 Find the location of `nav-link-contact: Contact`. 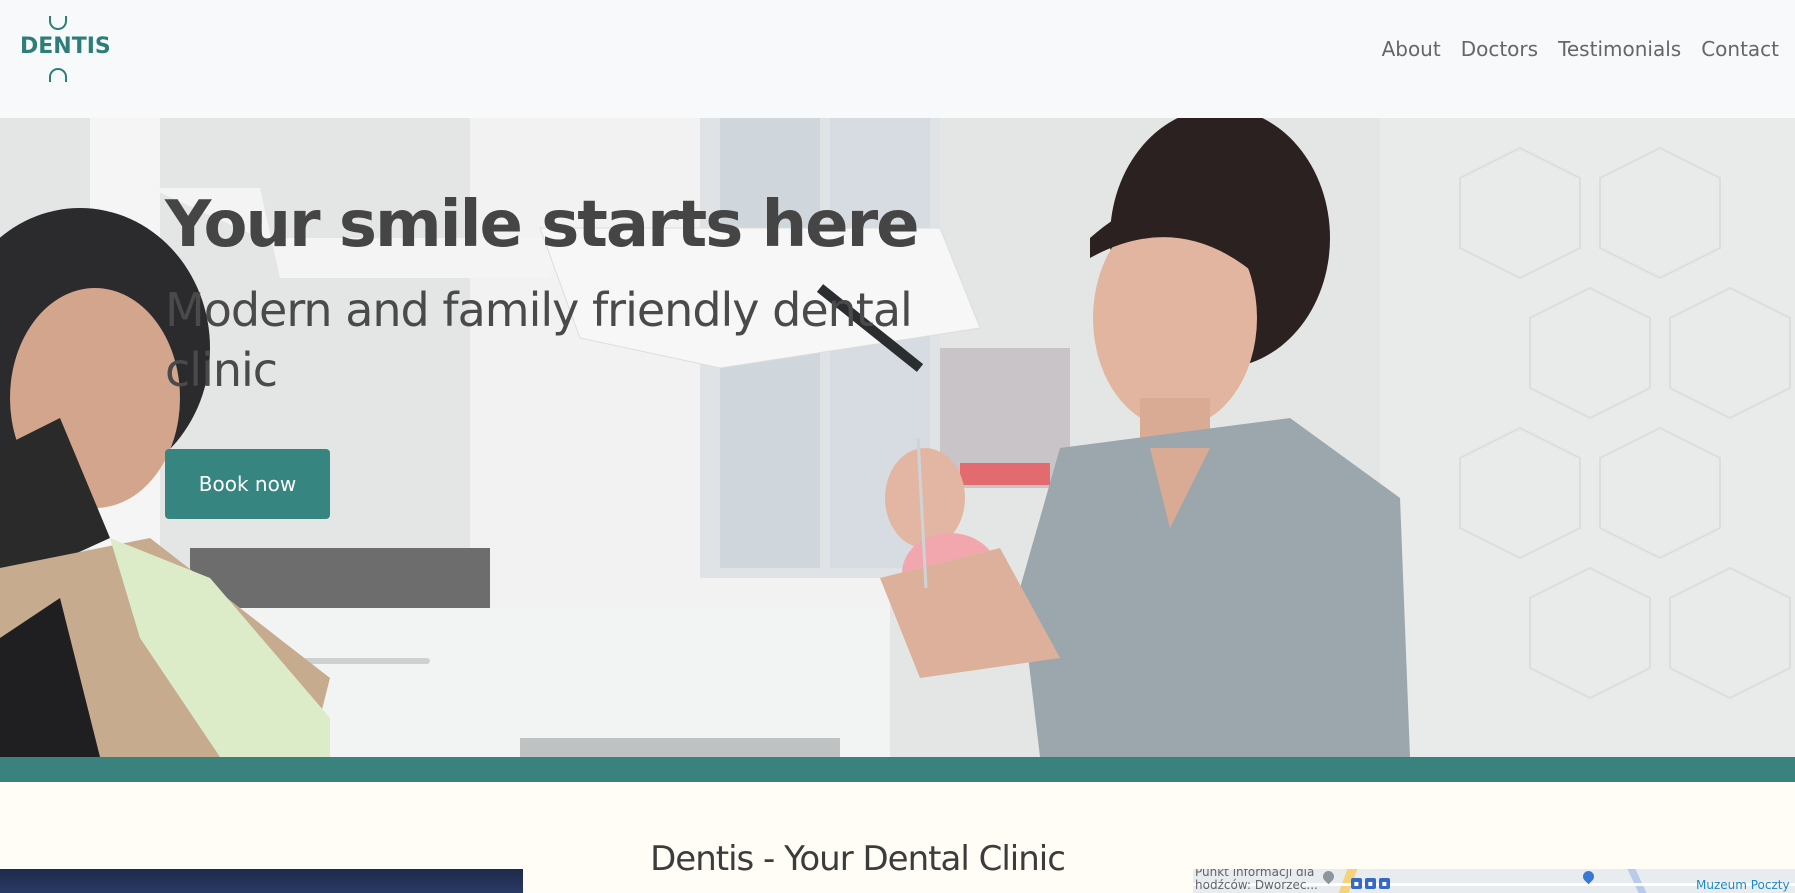

nav-link-contact: Contact is located at coordinates (1740, 49).